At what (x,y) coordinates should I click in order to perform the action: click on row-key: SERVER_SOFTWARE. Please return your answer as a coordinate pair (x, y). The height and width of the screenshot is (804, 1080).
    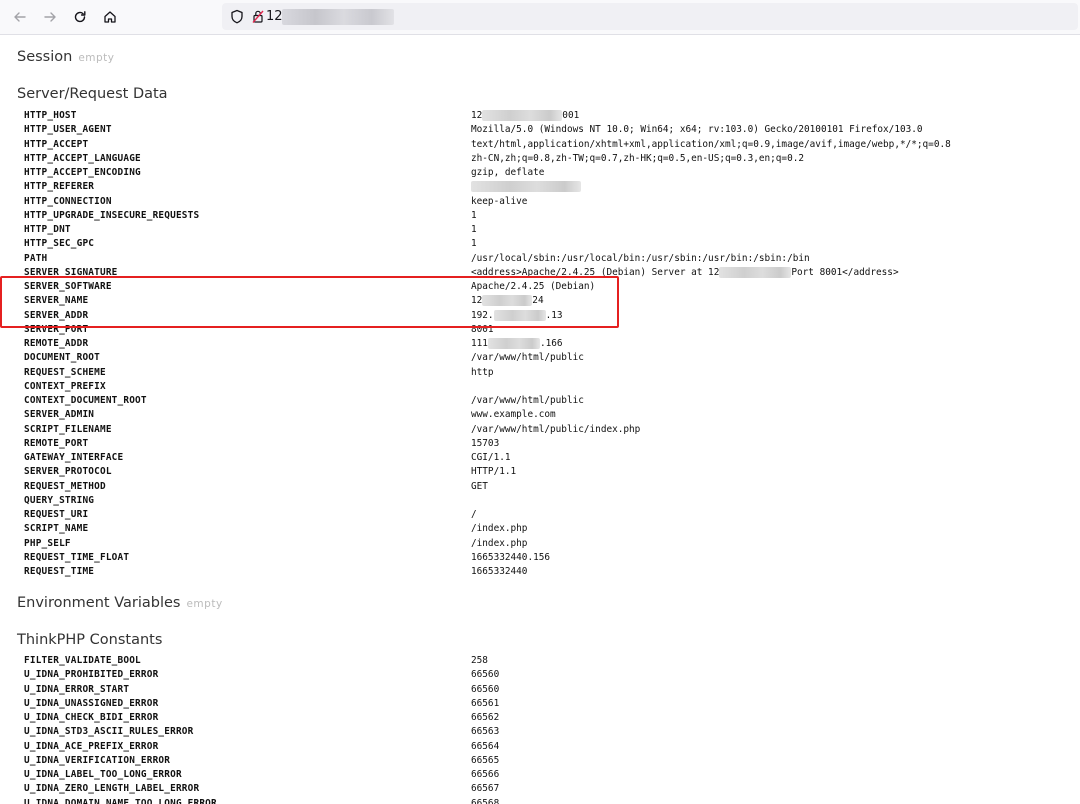
    Looking at the image, I should click on (68, 286).